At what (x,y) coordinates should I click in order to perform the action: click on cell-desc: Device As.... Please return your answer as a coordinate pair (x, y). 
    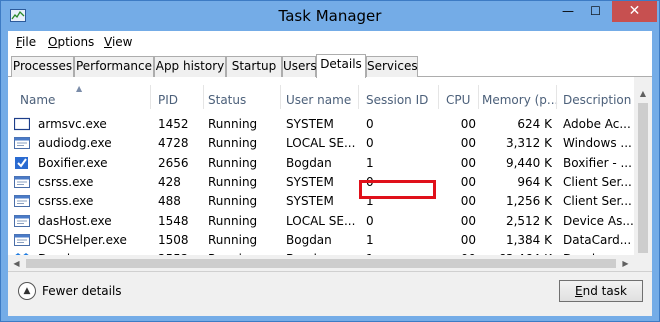
    Looking at the image, I should click on (598, 220).